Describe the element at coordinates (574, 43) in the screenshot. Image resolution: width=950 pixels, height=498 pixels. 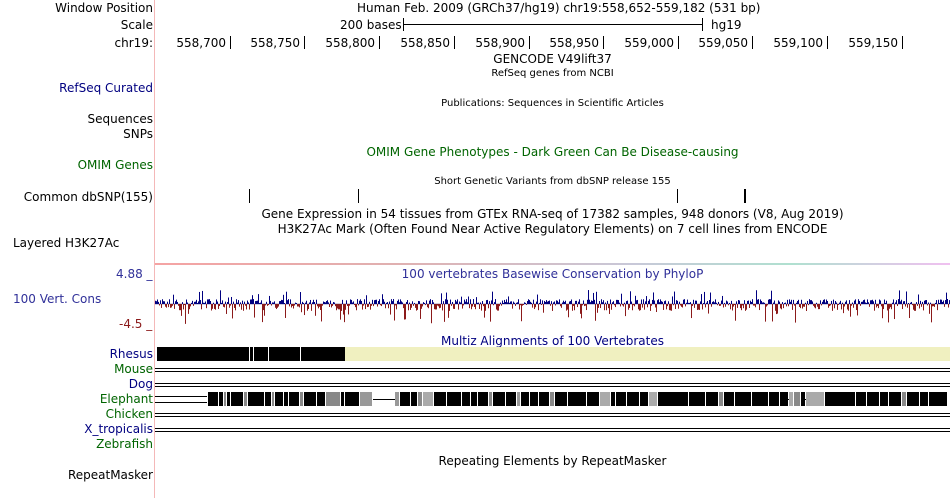
I see `ruler-tick-label: 558,950` at that location.